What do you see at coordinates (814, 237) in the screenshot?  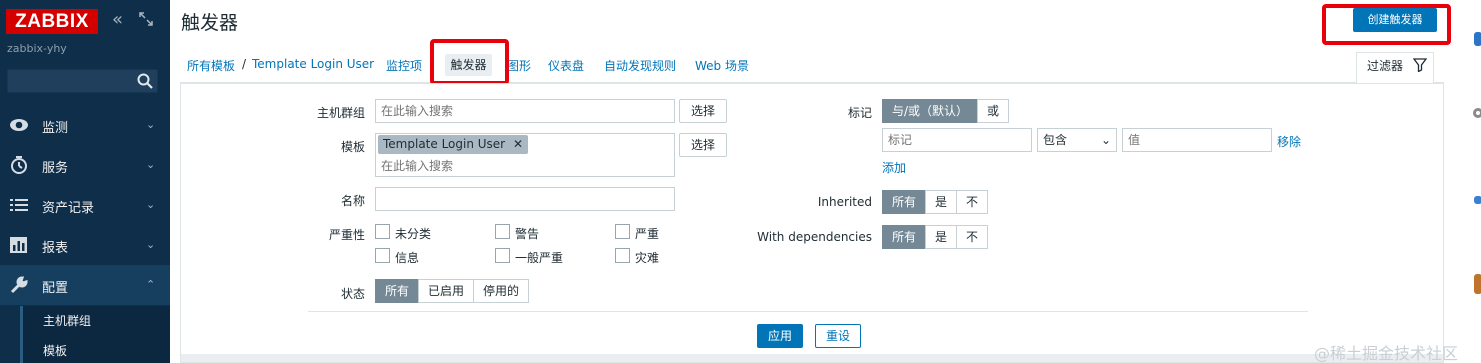 I see `with-dependencies-label: With dependencies` at bounding box center [814, 237].